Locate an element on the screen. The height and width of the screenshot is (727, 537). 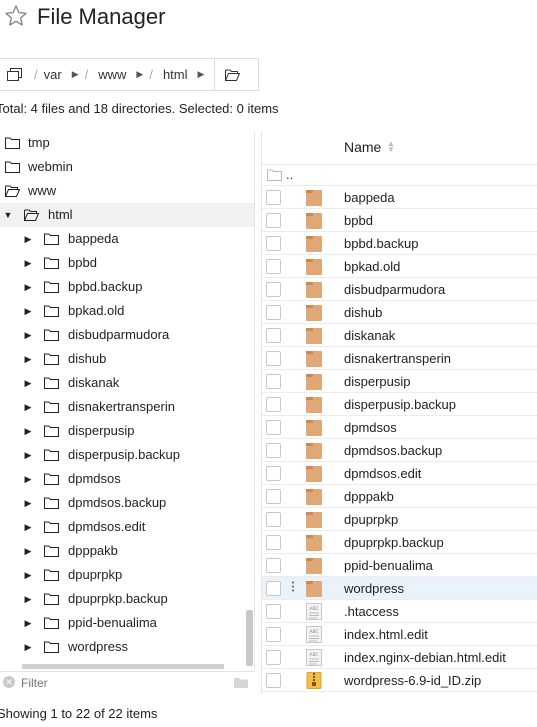
file-name: .htaccess is located at coordinates (371, 611).